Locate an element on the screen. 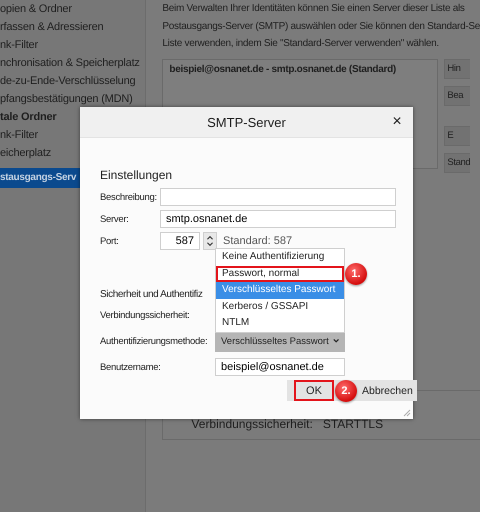  callout-badge: 2. is located at coordinates (346, 391).